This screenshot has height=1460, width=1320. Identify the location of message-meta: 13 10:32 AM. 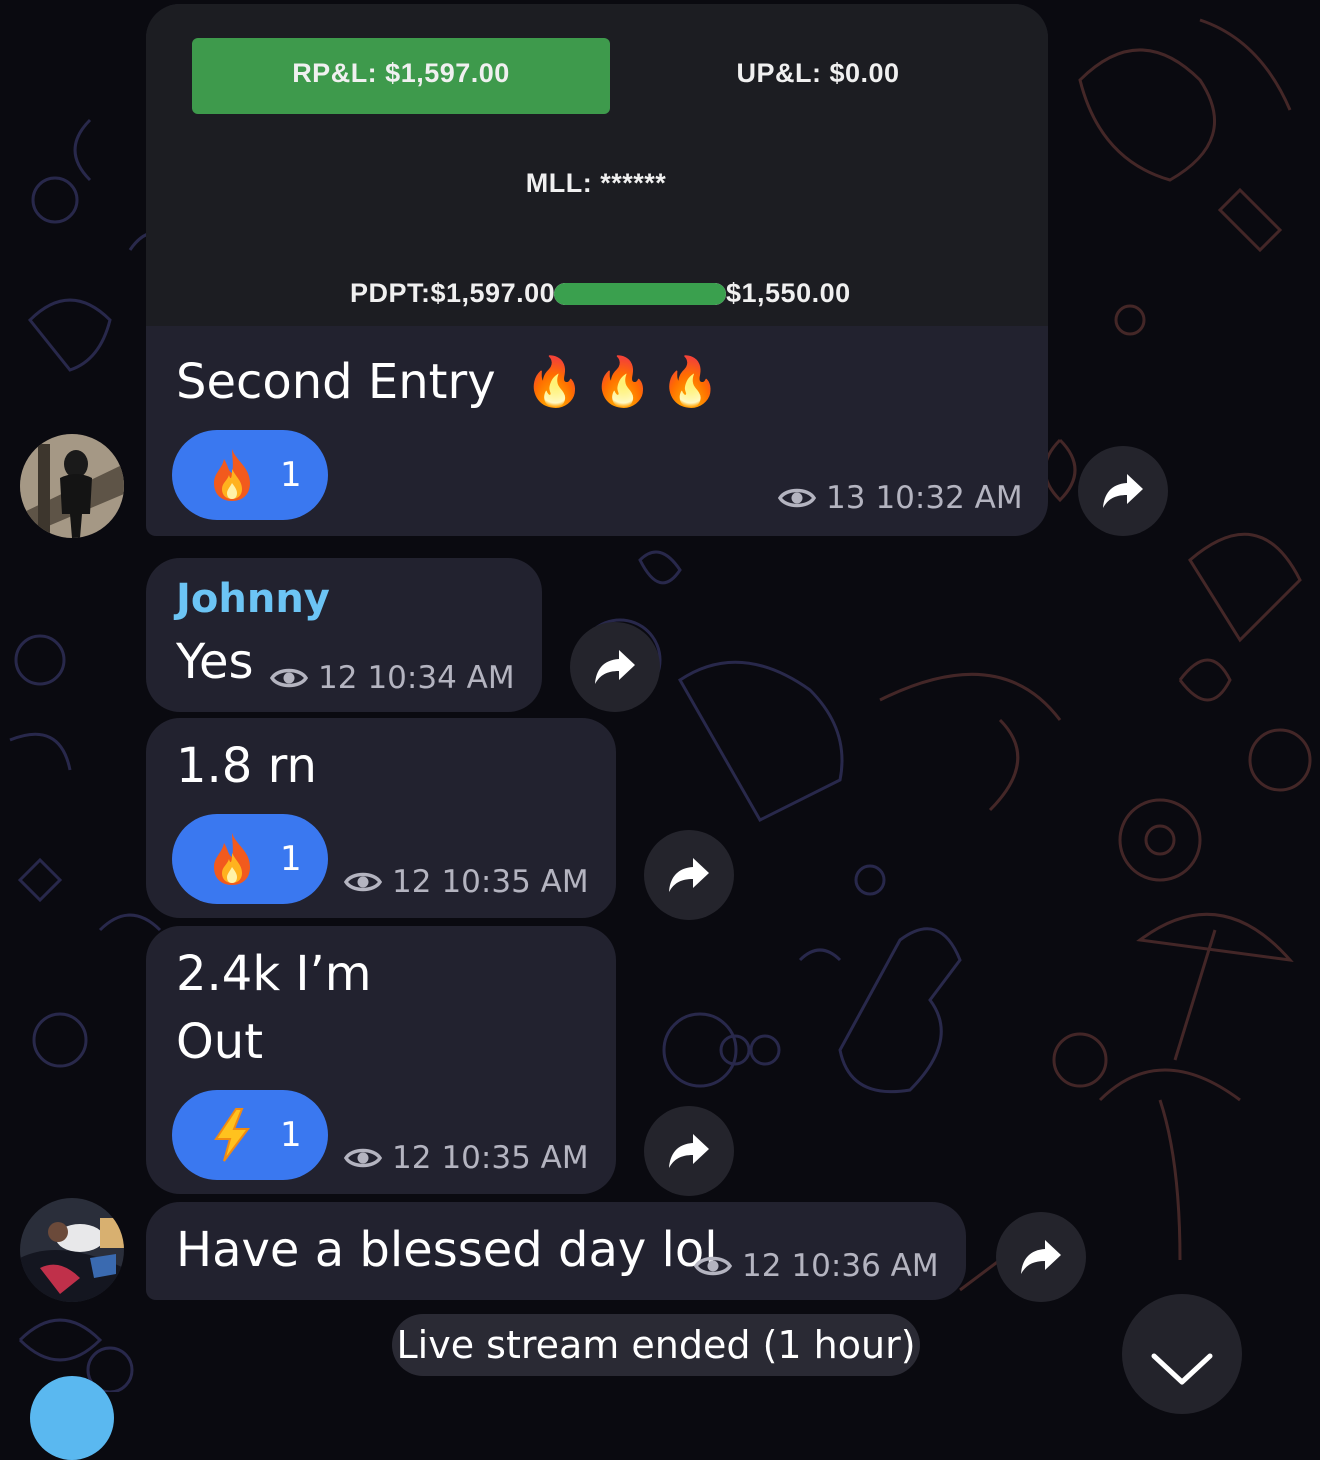
(900, 498).